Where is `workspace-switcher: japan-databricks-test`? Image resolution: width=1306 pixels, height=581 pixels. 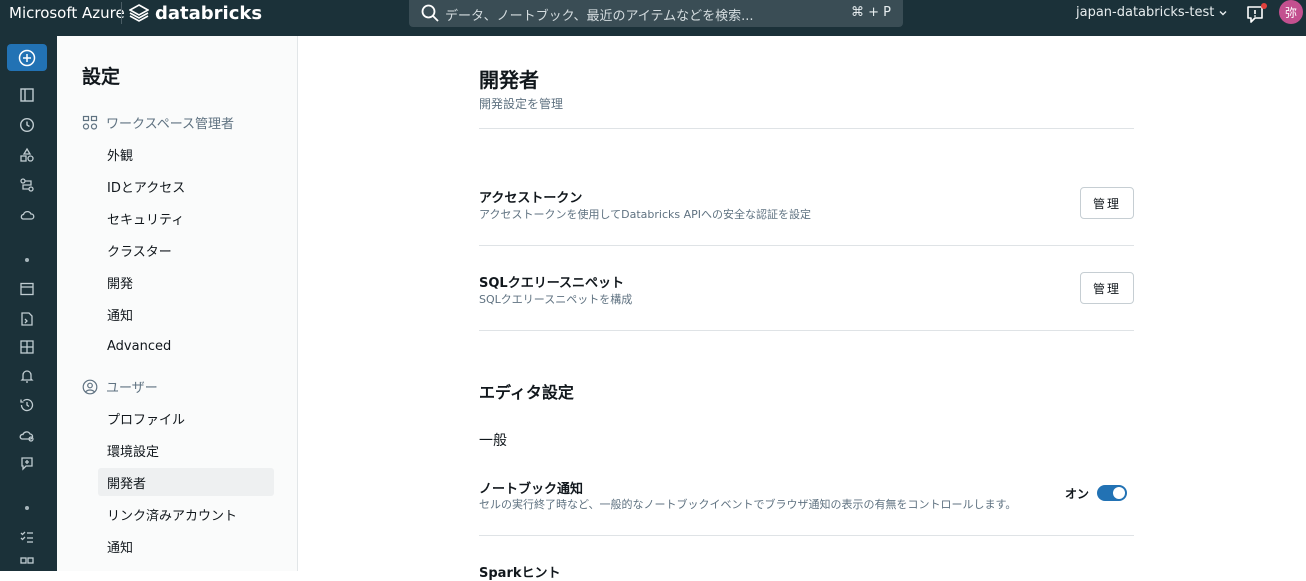 workspace-switcher: japan-databricks-test is located at coordinates (1152, 12).